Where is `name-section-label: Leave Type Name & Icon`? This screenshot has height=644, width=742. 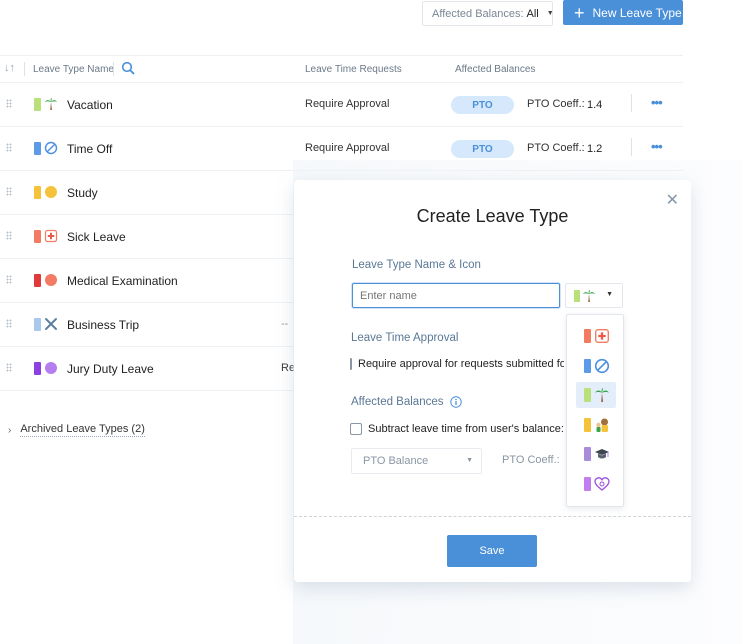
name-section-label: Leave Type Name & Icon is located at coordinates (416, 265).